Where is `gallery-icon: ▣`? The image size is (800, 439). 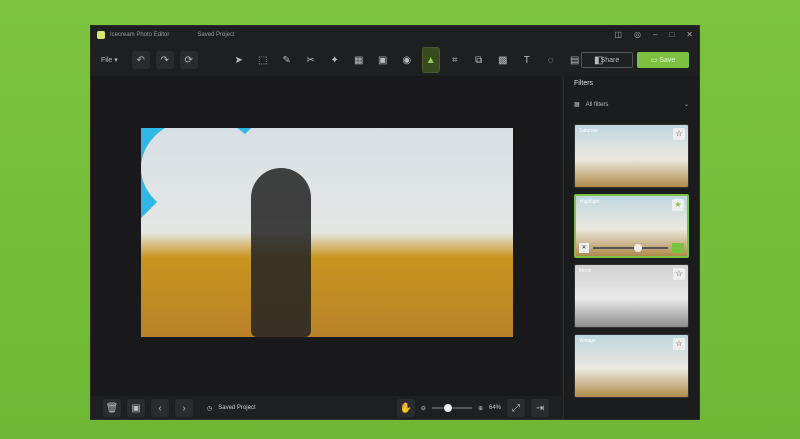 gallery-icon: ▣ is located at coordinates (136, 408).